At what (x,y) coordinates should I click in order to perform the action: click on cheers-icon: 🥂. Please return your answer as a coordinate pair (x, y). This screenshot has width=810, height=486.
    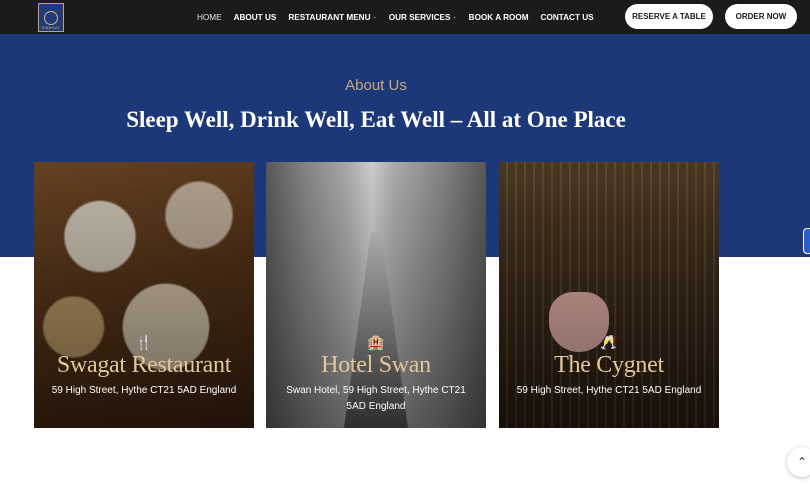
    Looking at the image, I should click on (609, 342).